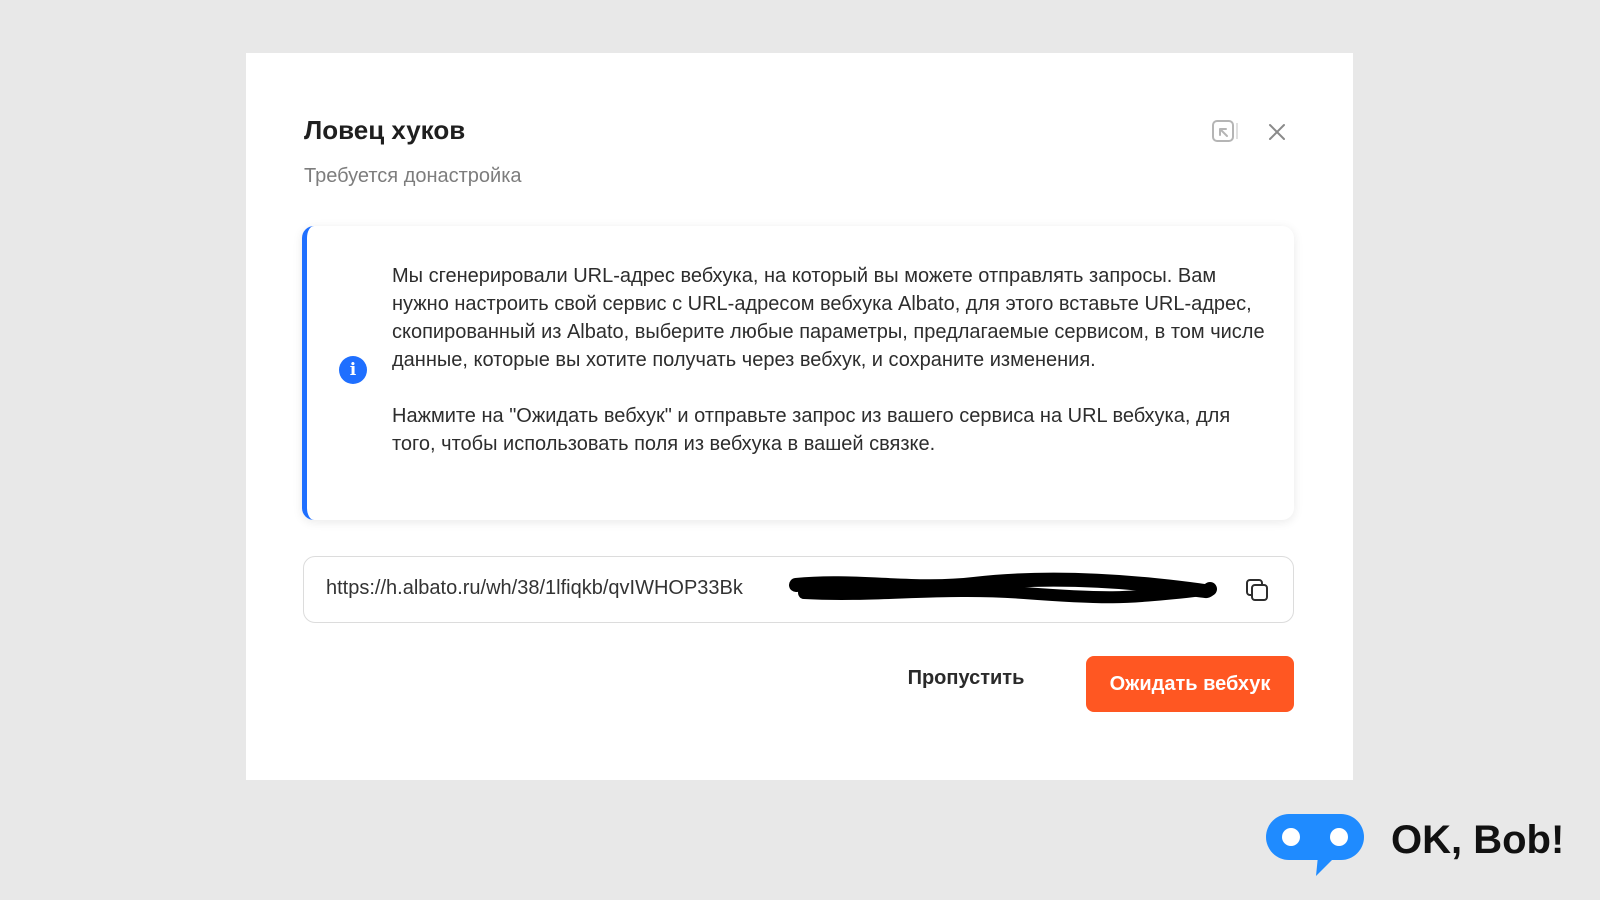  I want to click on brand-text: OK, Bob!, so click(1478, 840).